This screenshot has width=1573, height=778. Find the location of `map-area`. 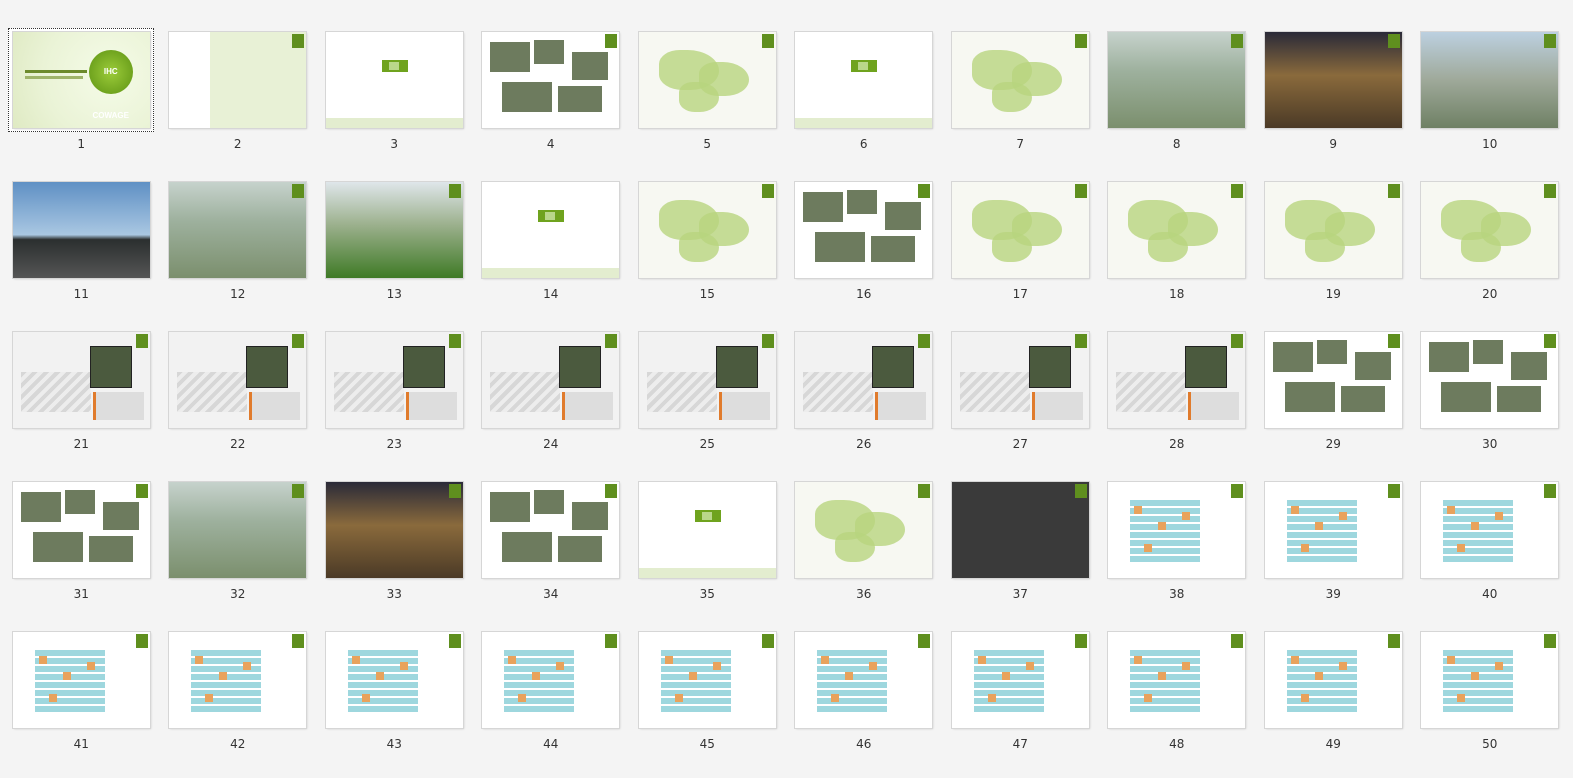

map-area is located at coordinates (1168, 247).